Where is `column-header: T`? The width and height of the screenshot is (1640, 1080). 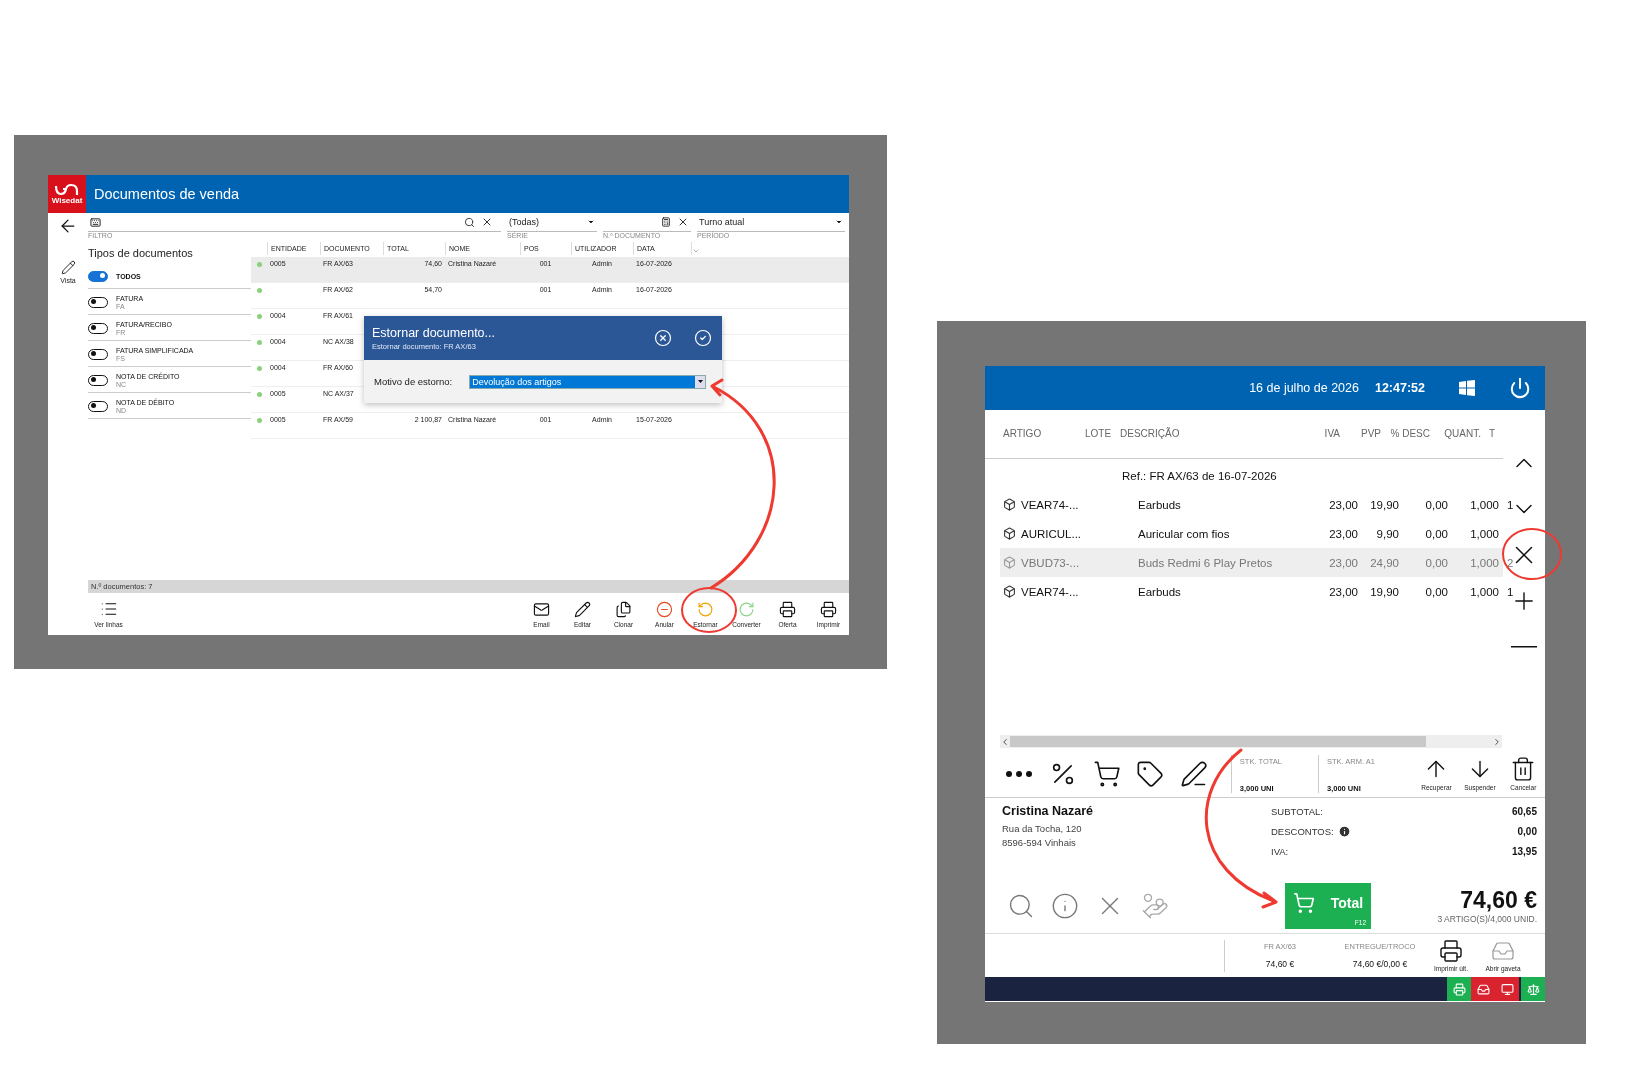
column-header: T is located at coordinates (1492, 434).